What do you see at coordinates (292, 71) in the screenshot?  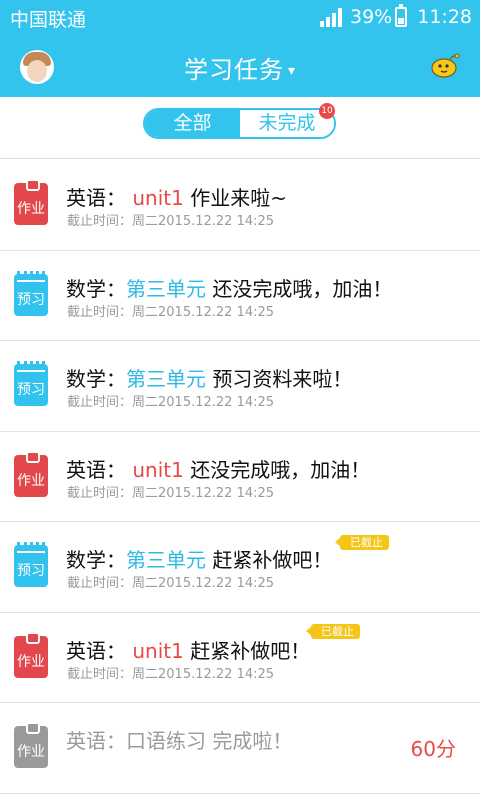 I see `chevron-down-icon: ▾` at bounding box center [292, 71].